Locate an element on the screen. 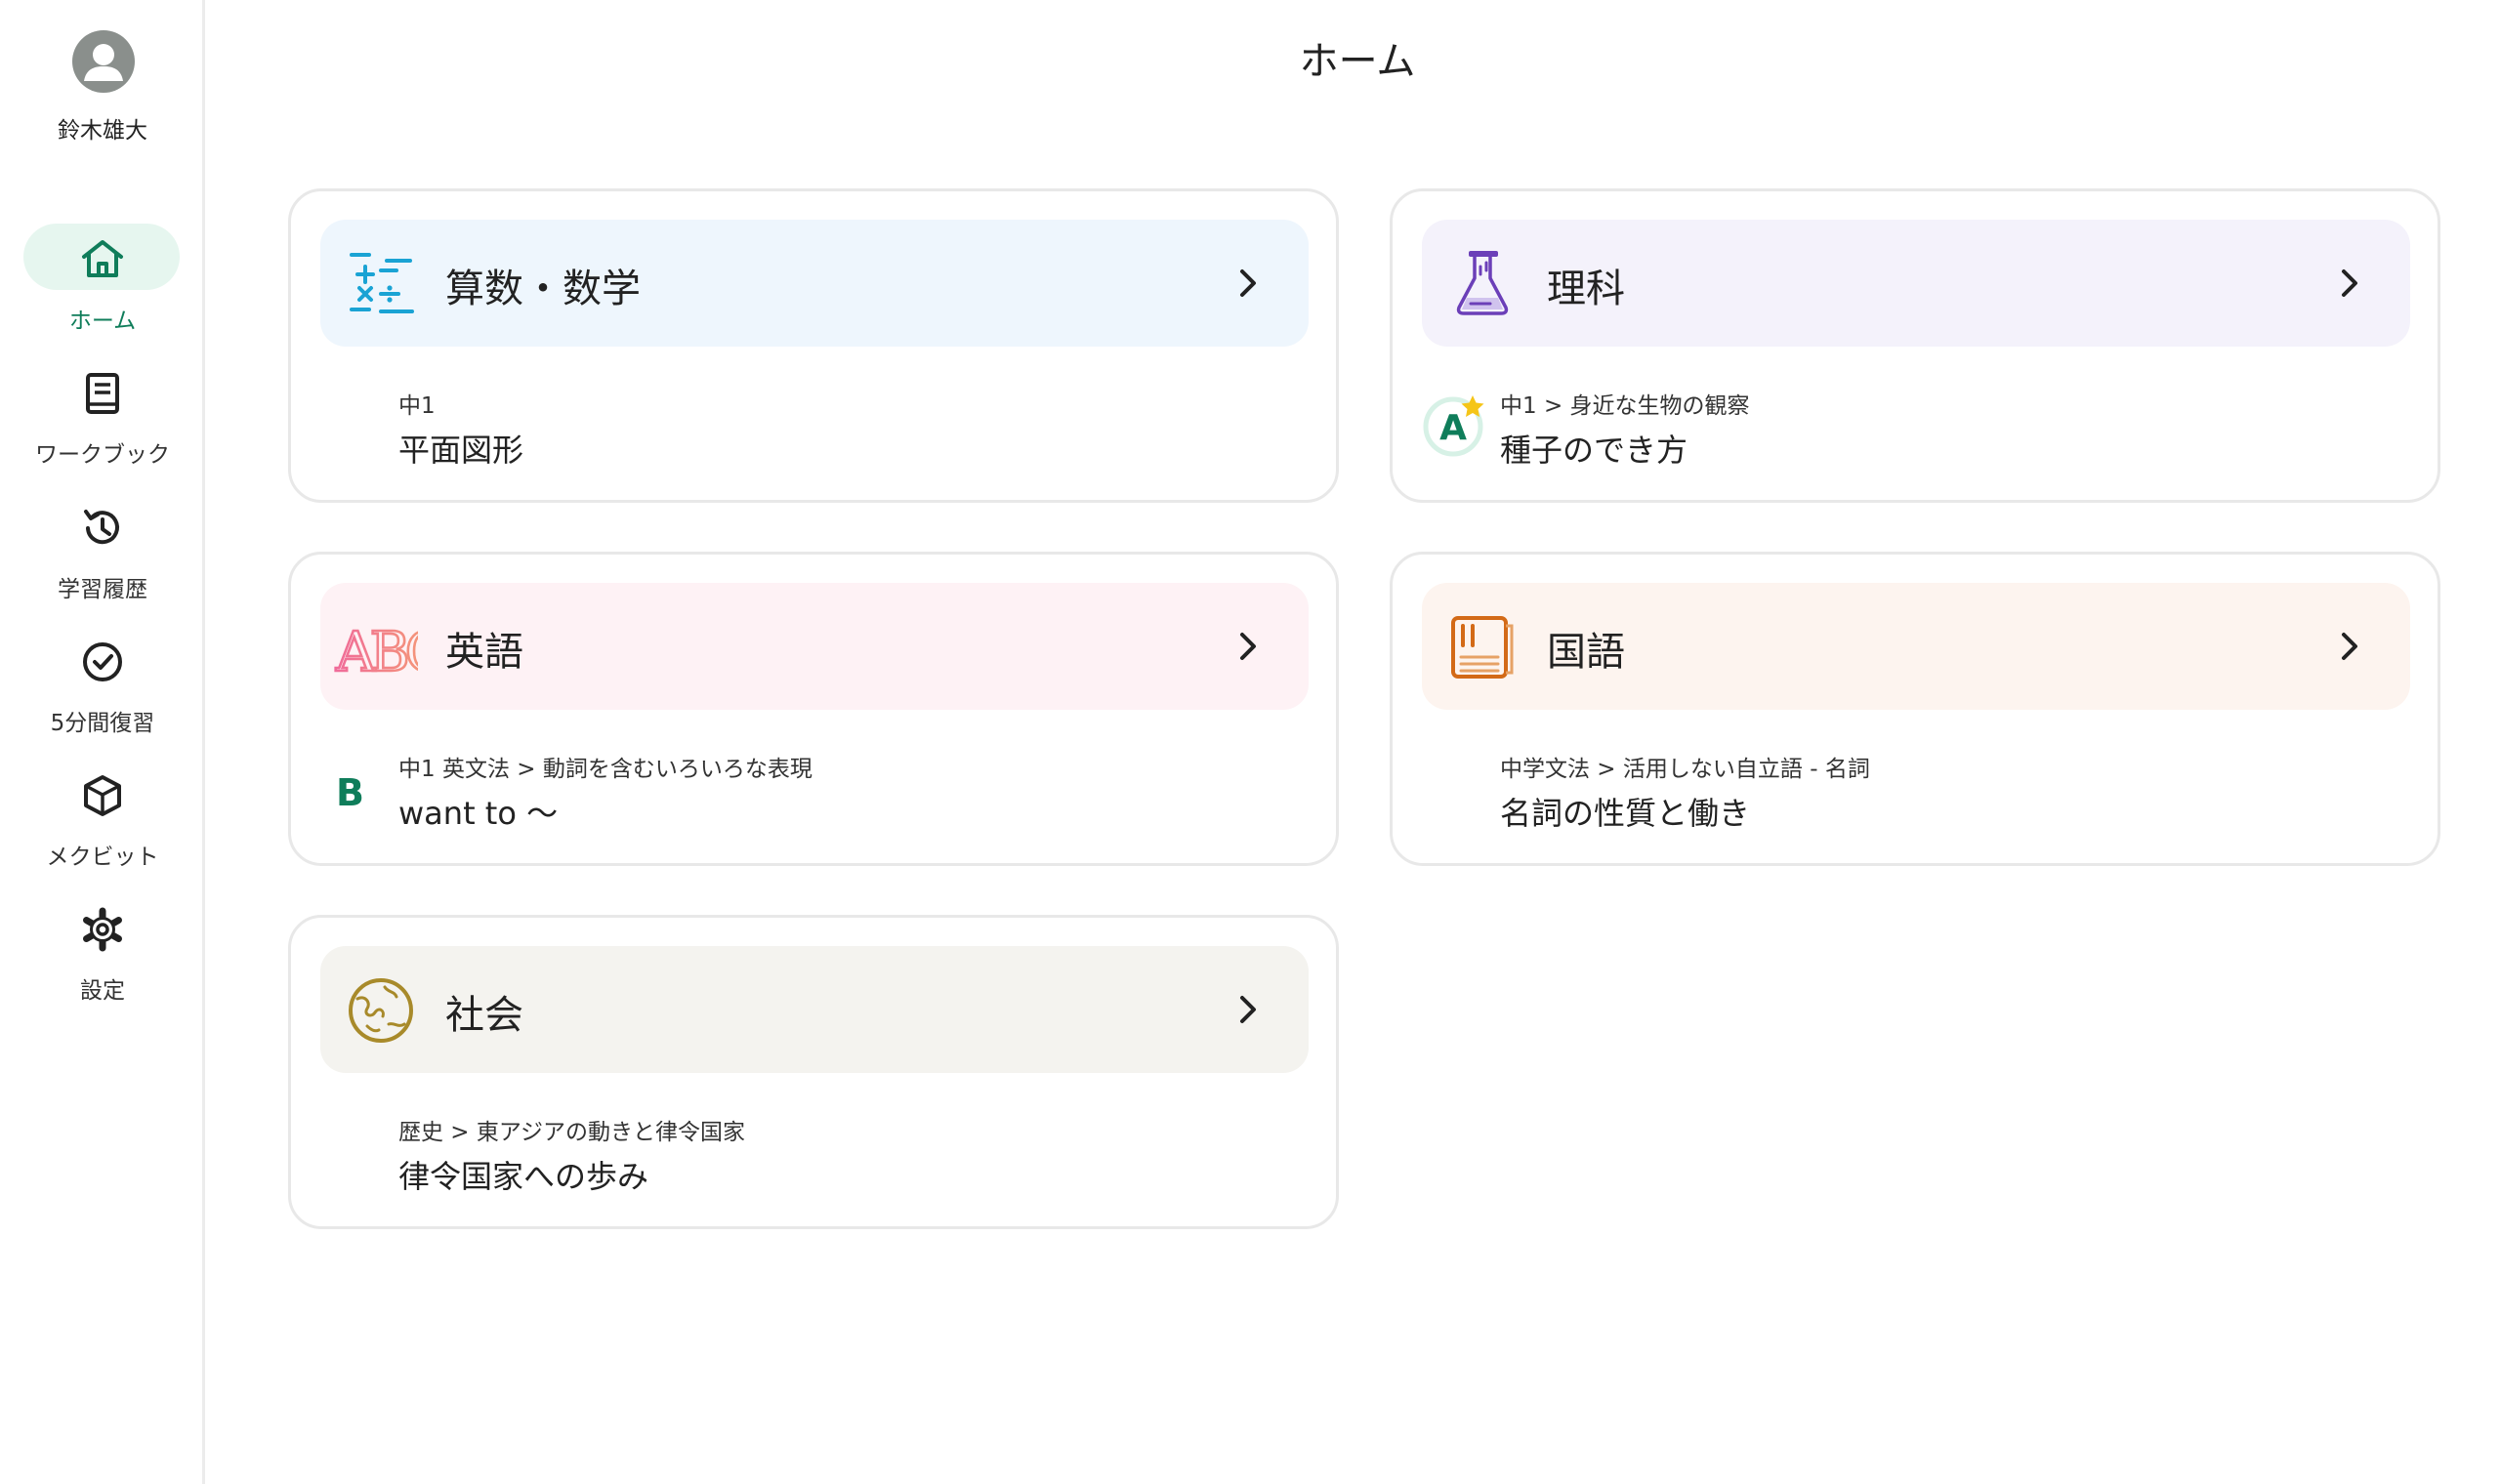 The image size is (2500, 1484). sidebar-item-label: 設定 is located at coordinates (103, 991).